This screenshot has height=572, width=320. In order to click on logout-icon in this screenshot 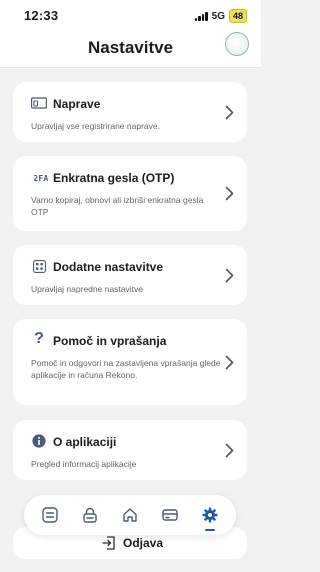, I will do `click(108, 543)`.